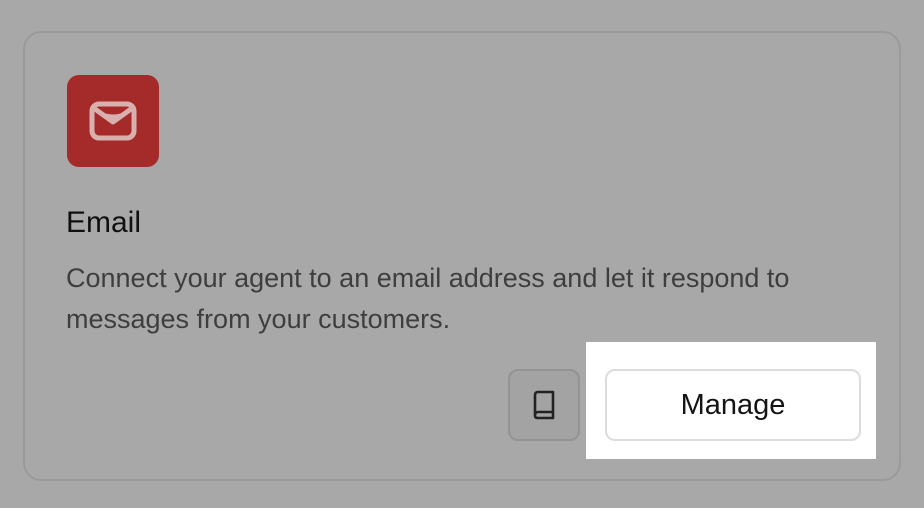 Image resolution: width=924 pixels, height=508 pixels. I want to click on manage-button: Manage, so click(733, 405).